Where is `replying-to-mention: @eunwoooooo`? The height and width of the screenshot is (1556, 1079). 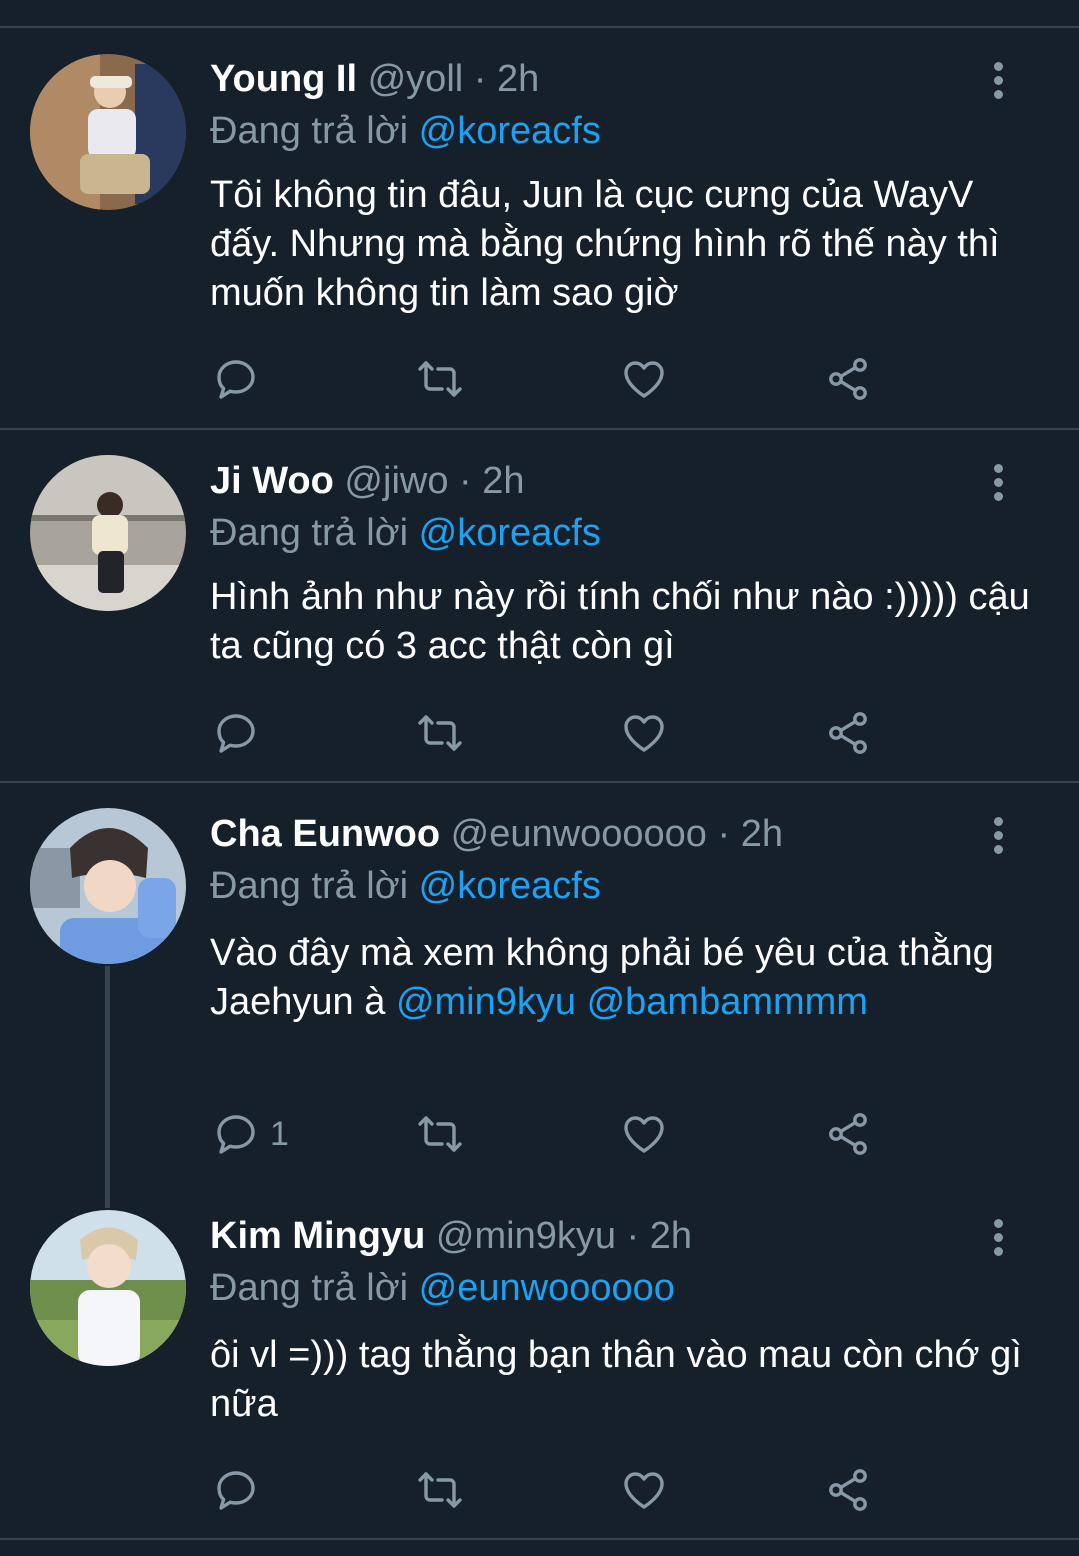 replying-to-mention: @eunwoooooo is located at coordinates (547, 1288).